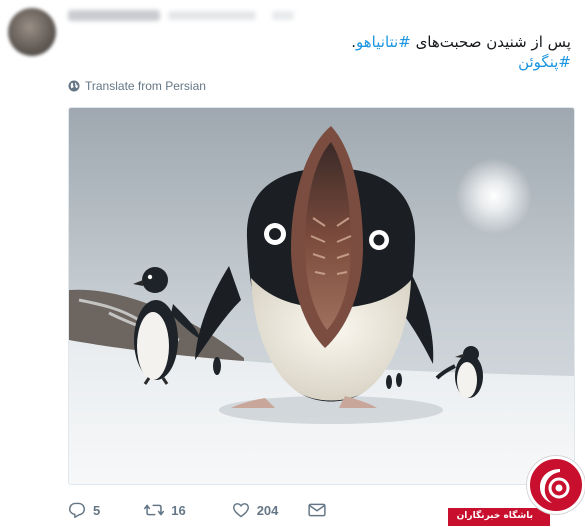 The image size is (585, 527). What do you see at coordinates (490, 42) in the screenshot?
I see `tweet-text-prefix: پس از شنیدن صحبت‌های` at bounding box center [490, 42].